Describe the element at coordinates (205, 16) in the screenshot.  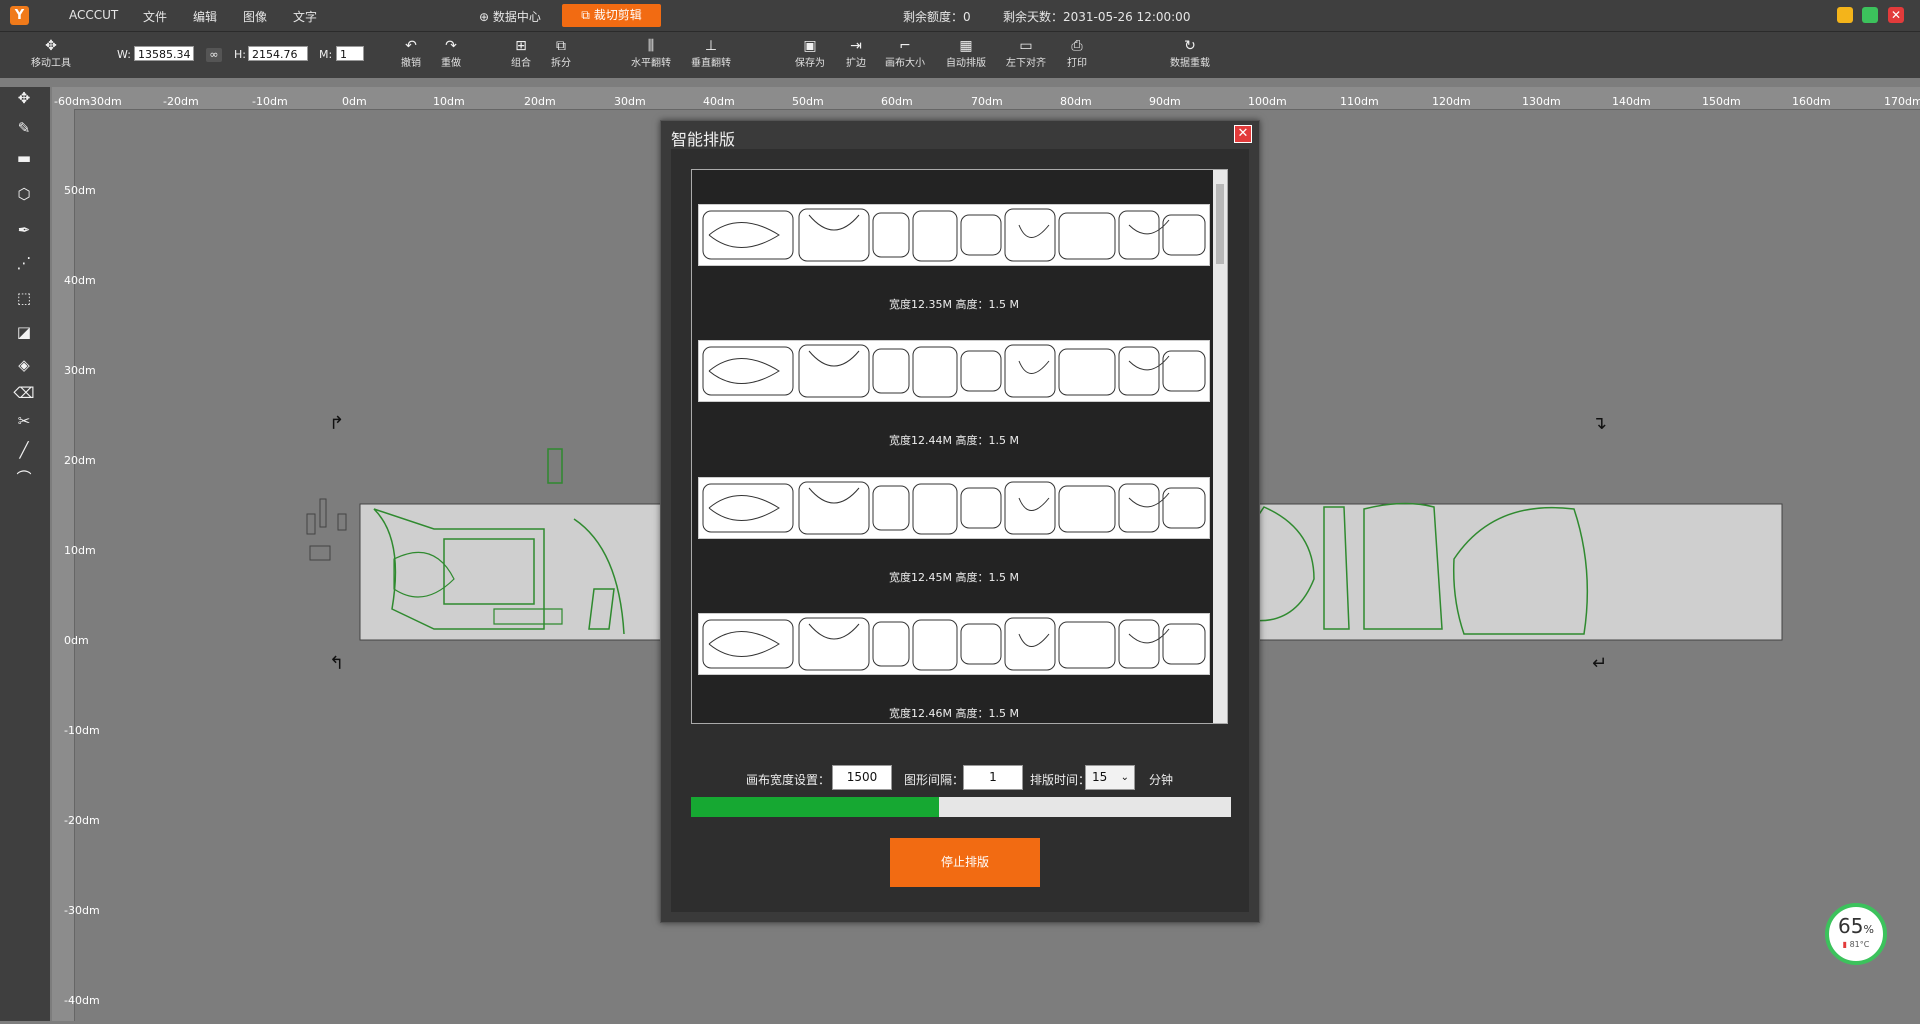
I see `menu-edit: 编辑` at that location.